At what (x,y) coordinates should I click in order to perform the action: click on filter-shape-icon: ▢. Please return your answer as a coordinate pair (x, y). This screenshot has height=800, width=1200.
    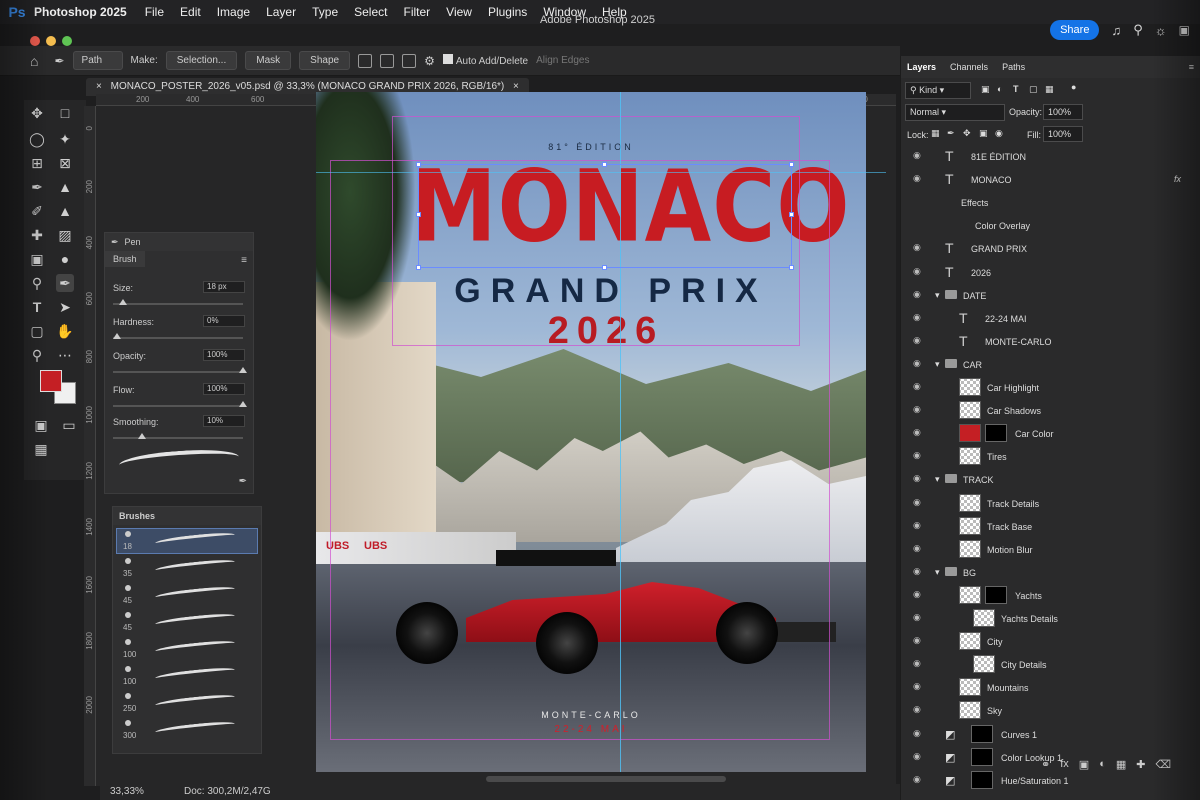
    Looking at the image, I should click on (1033, 89).